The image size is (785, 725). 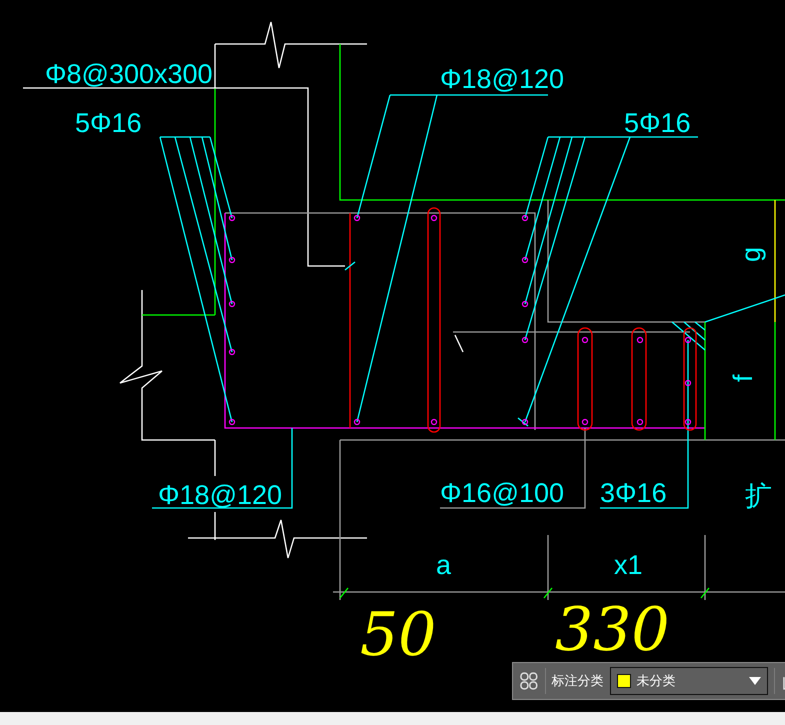 What do you see at coordinates (689, 681) in the screenshot?
I see `category-dropdown: 未分类` at bounding box center [689, 681].